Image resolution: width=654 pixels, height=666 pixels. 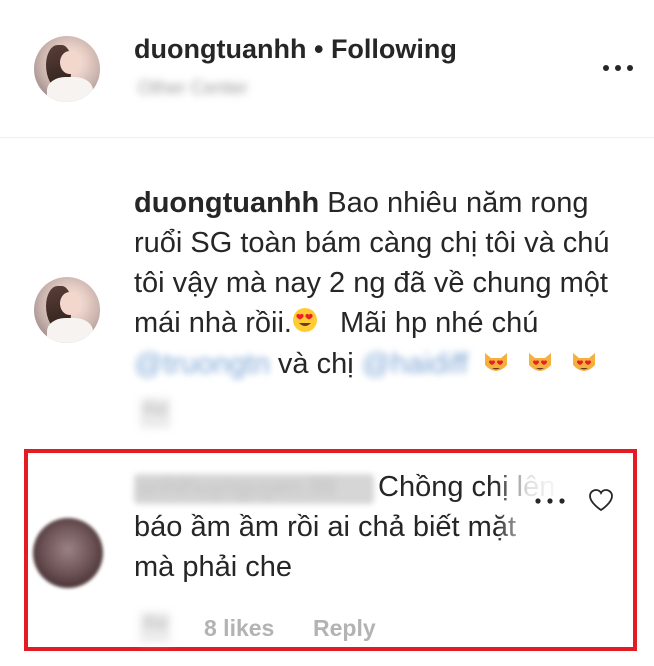 What do you see at coordinates (415, 364) in the screenshot?
I see `mention-link-2: @haidiff` at bounding box center [415, 364].